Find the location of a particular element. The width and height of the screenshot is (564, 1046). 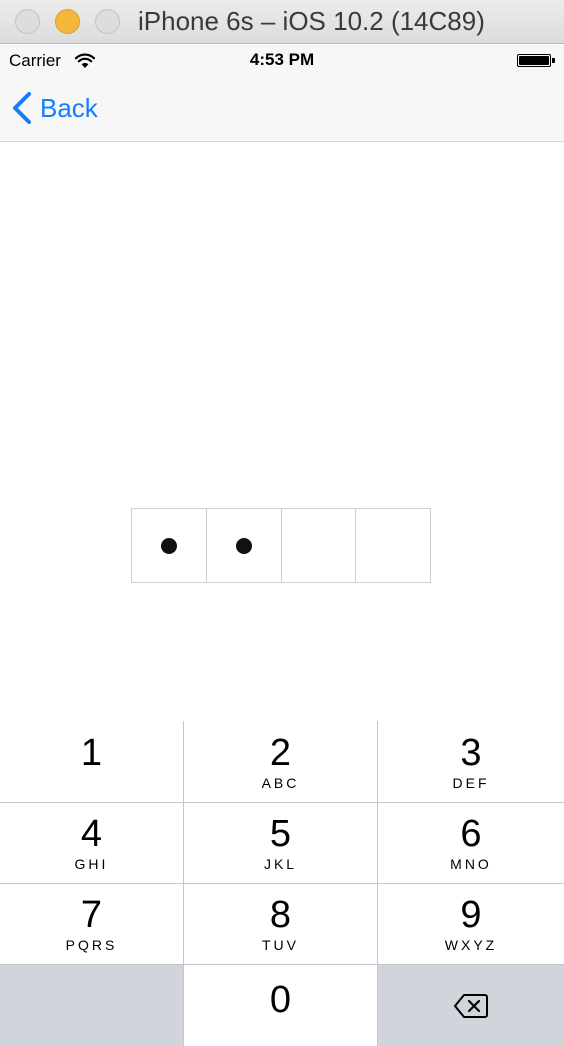

back-button-label: Back is located at coordinates (69, 107).